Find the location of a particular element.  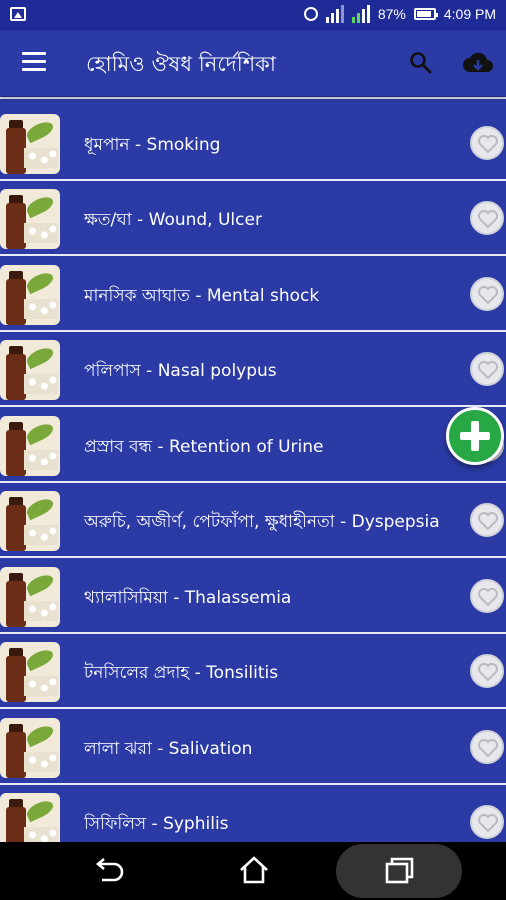

list-item: সিফিলিস - Syphilis is located at coordinates (253, 814).